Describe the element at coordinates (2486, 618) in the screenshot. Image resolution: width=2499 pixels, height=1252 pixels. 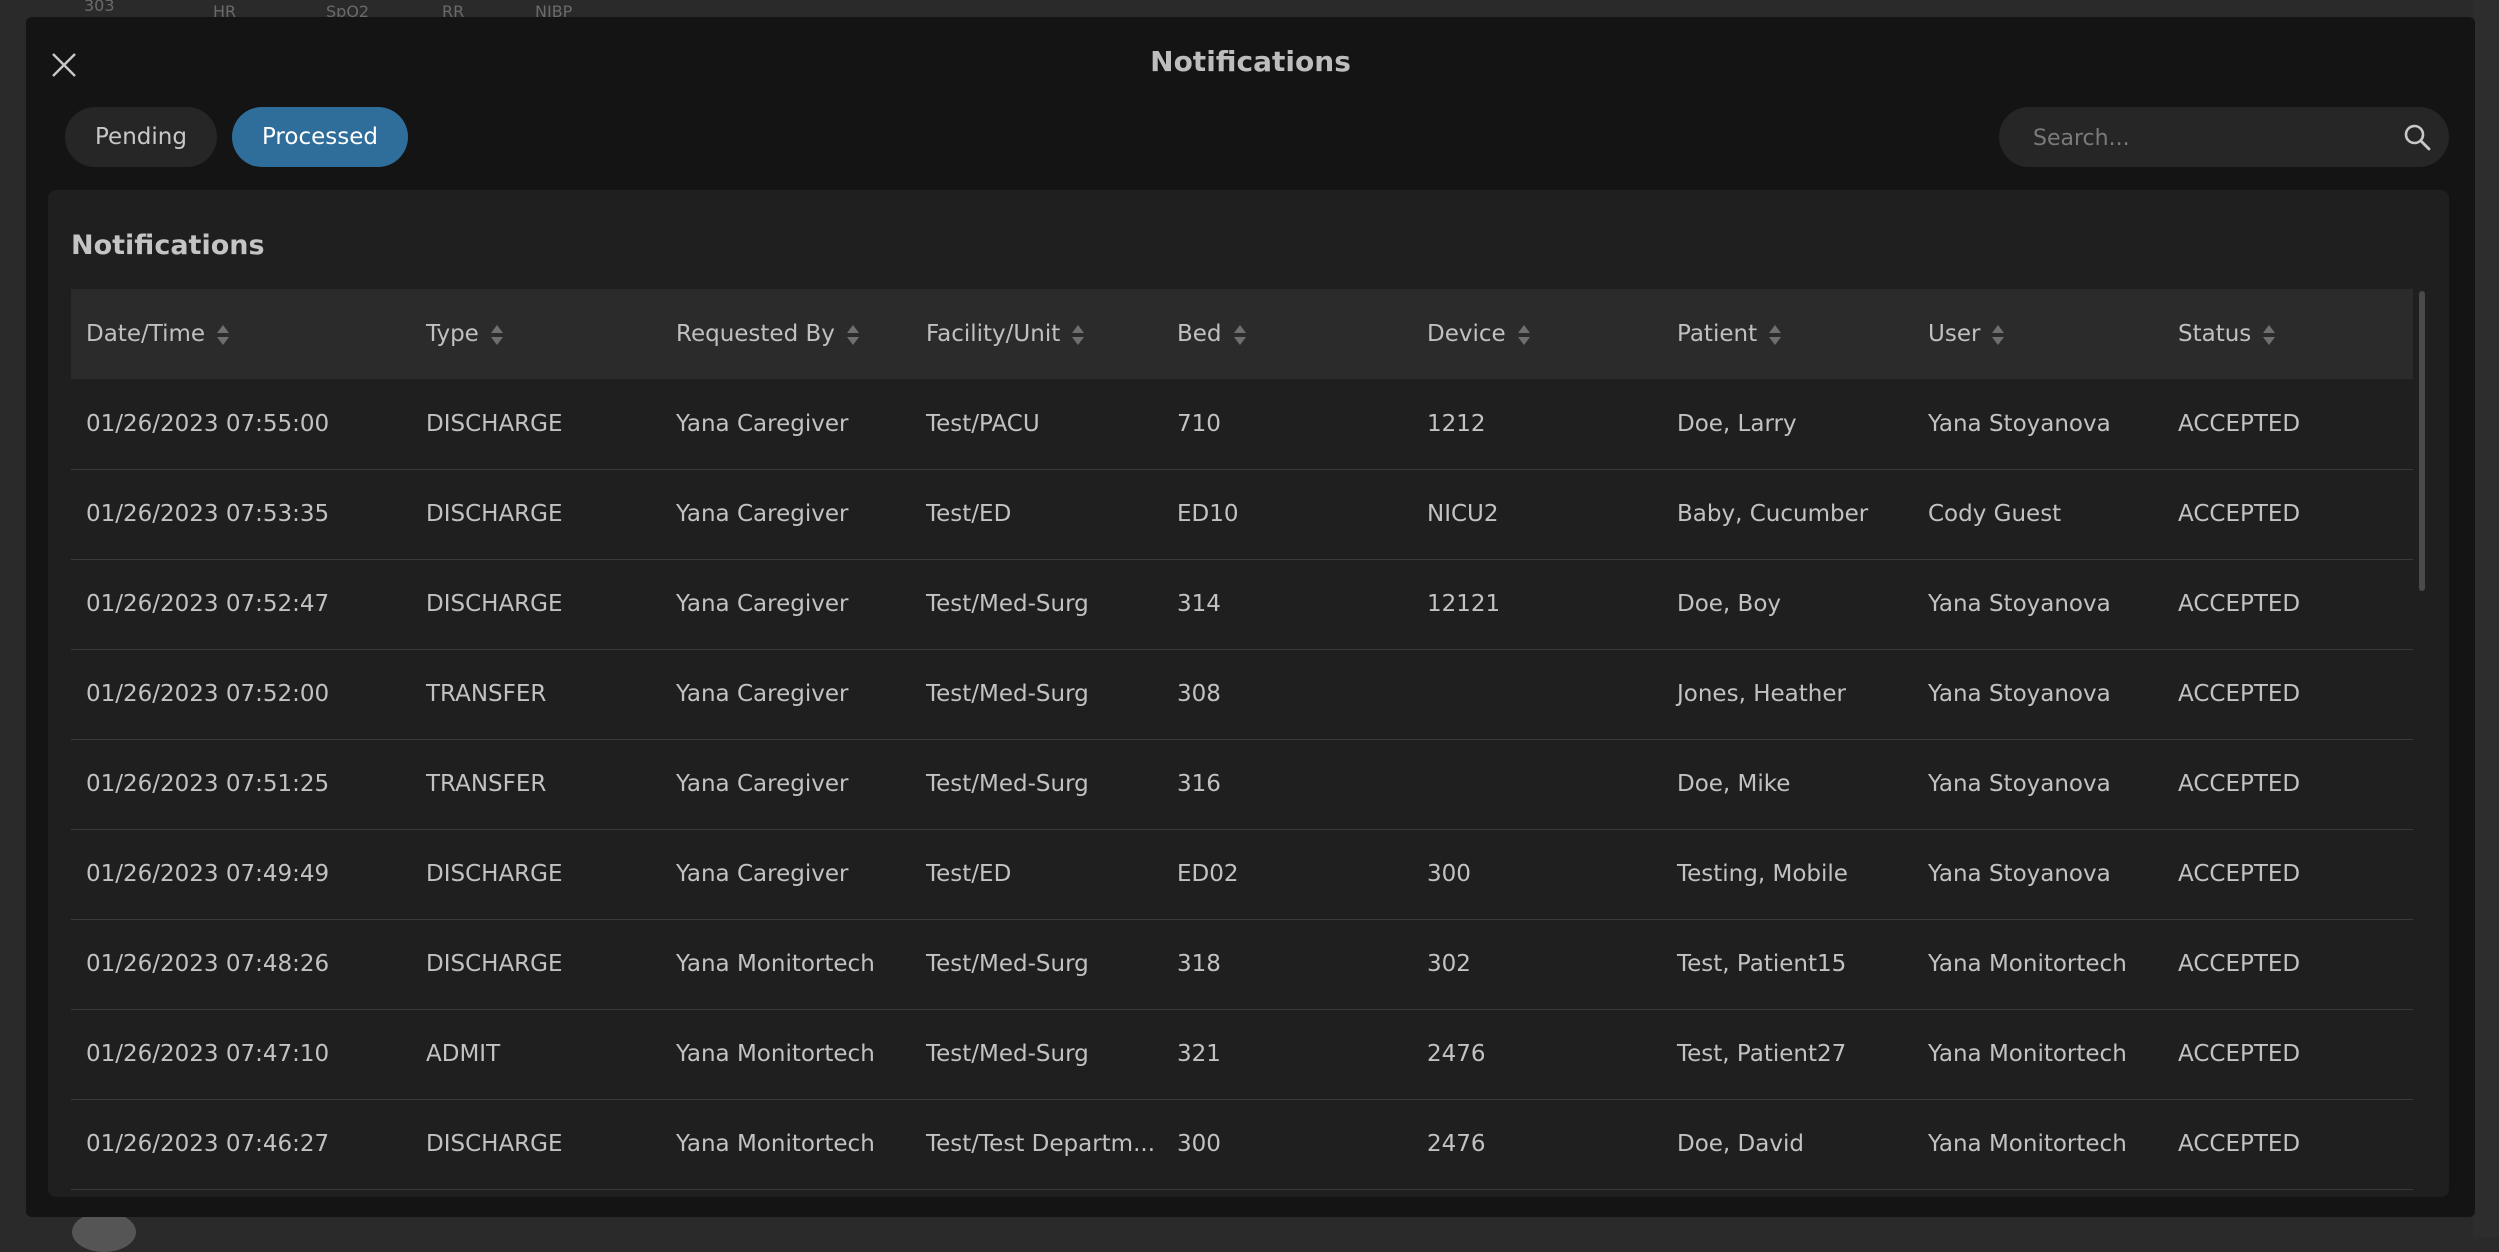
I see `background-right-edge` at that location.